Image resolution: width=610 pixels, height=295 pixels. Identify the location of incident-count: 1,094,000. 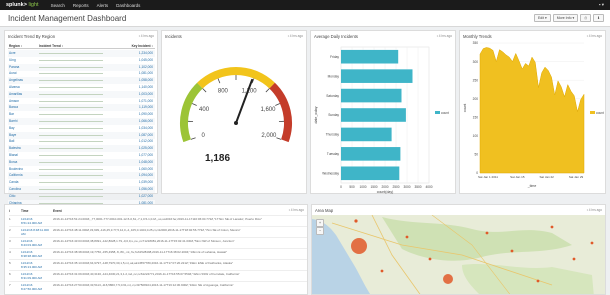
(146, 175).